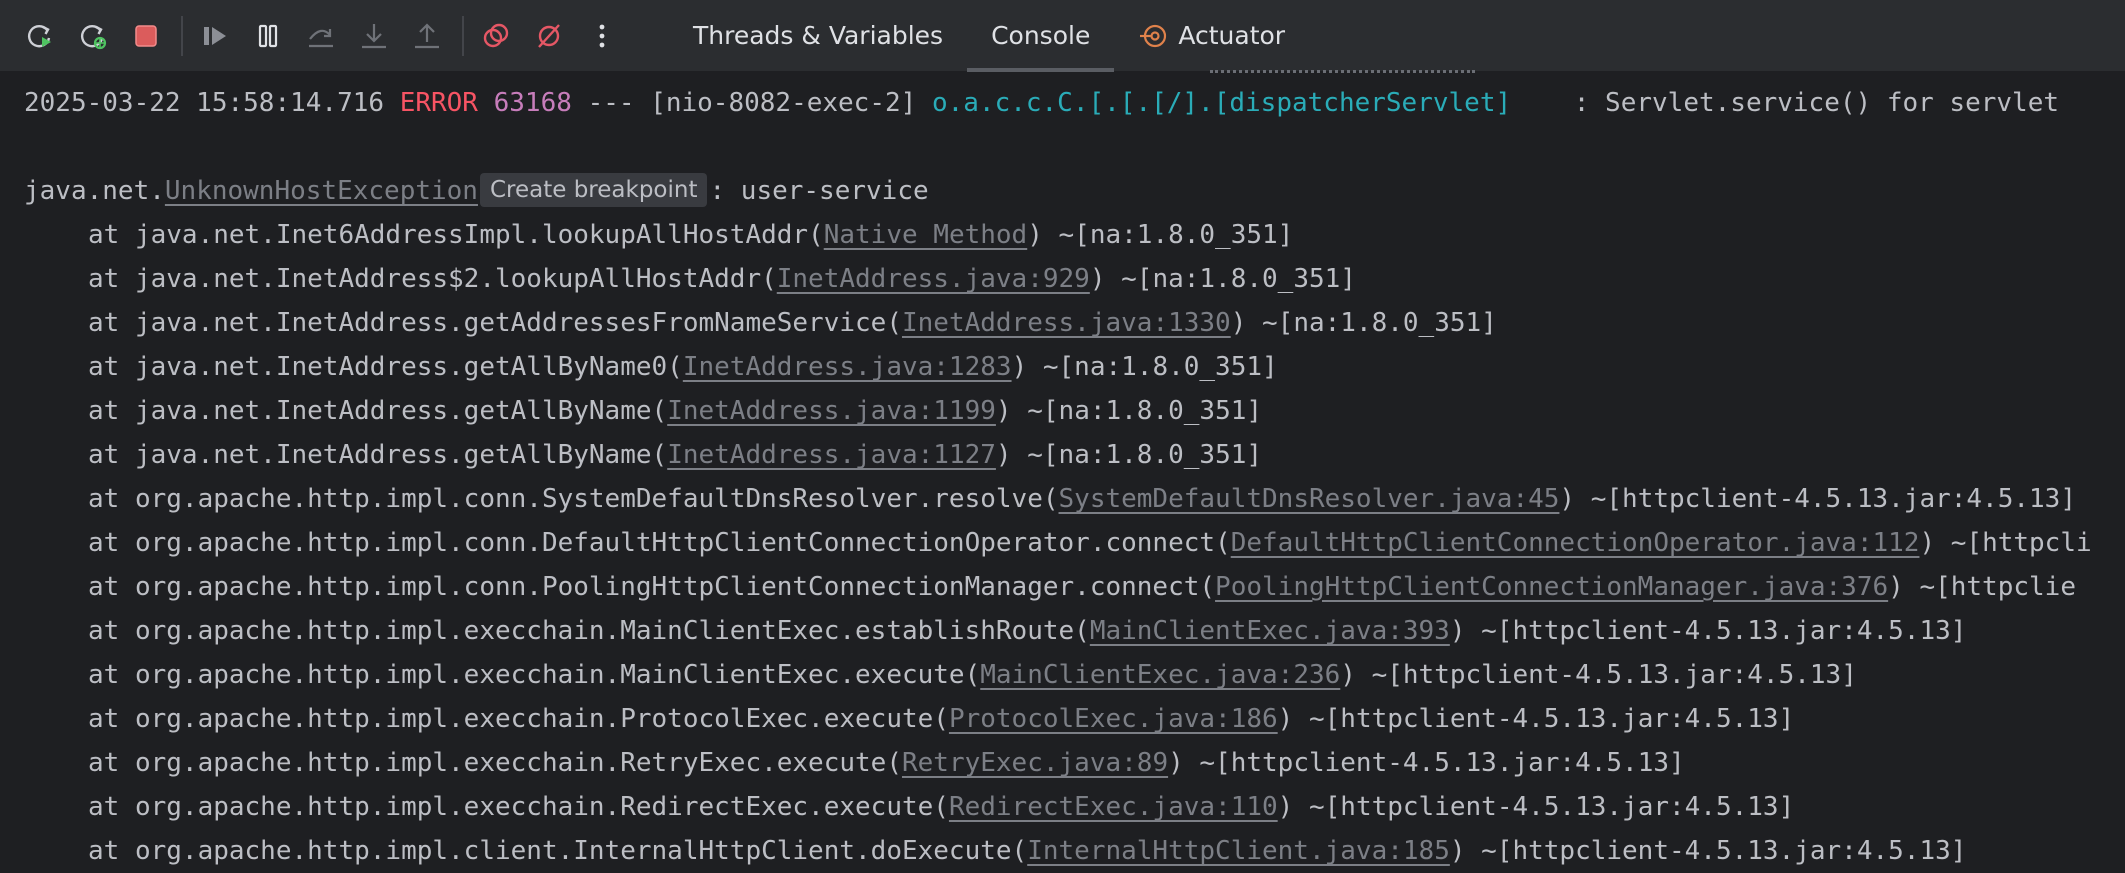  I want to click on frame-method: at java.net.InetAddress.getAllByName(, so click(378, 455).